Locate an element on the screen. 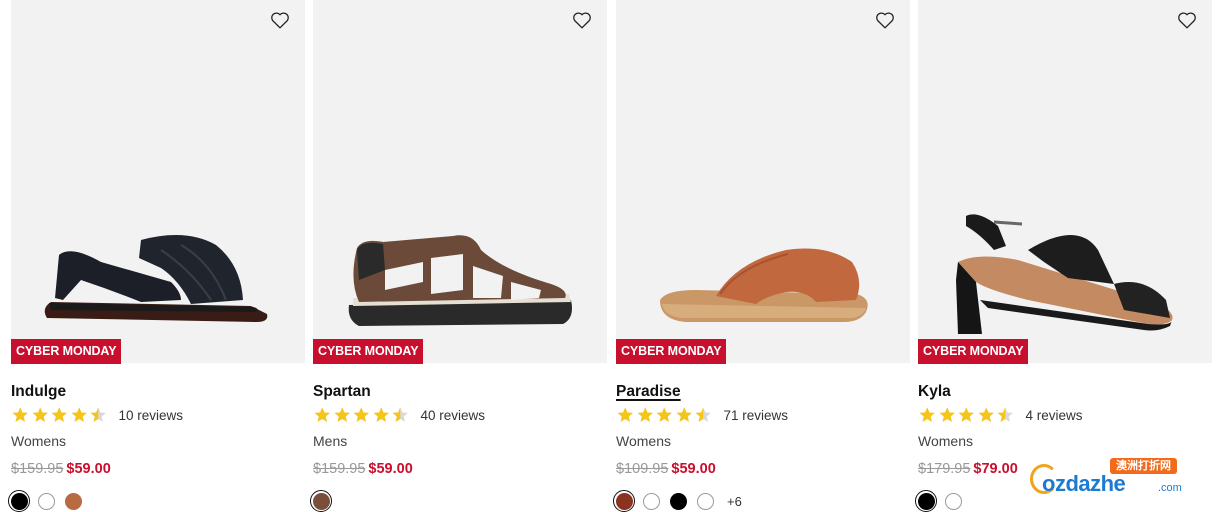  reviews-link: 10 reviews is located at coordinates (151, 415).